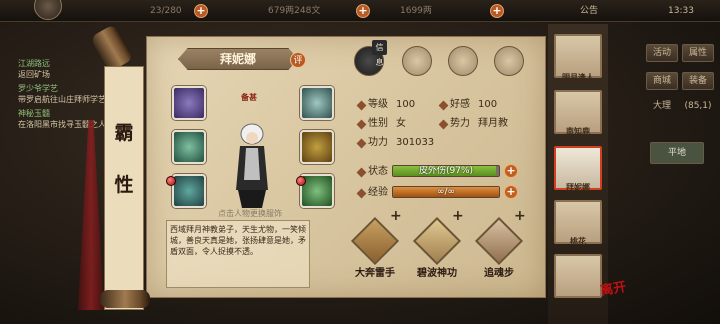 This screenshot has height=324, width=720. I want to click on favor-value: 100, so click(488, 104).